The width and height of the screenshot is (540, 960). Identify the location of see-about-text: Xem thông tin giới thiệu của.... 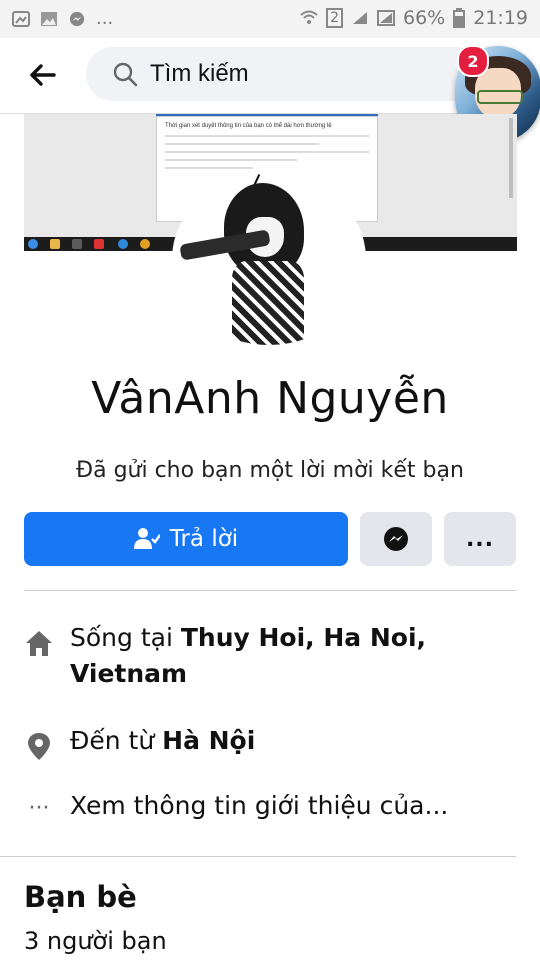
(259, 805).